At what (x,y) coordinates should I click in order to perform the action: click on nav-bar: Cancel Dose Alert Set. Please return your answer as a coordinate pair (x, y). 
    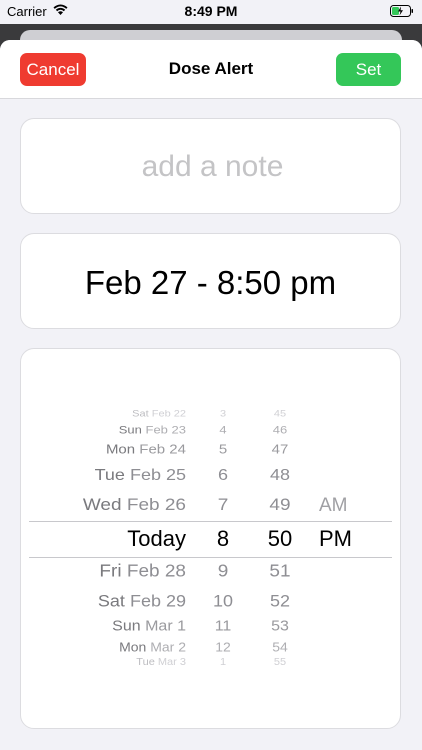
    Looking at the image, I should click on (211, 69).